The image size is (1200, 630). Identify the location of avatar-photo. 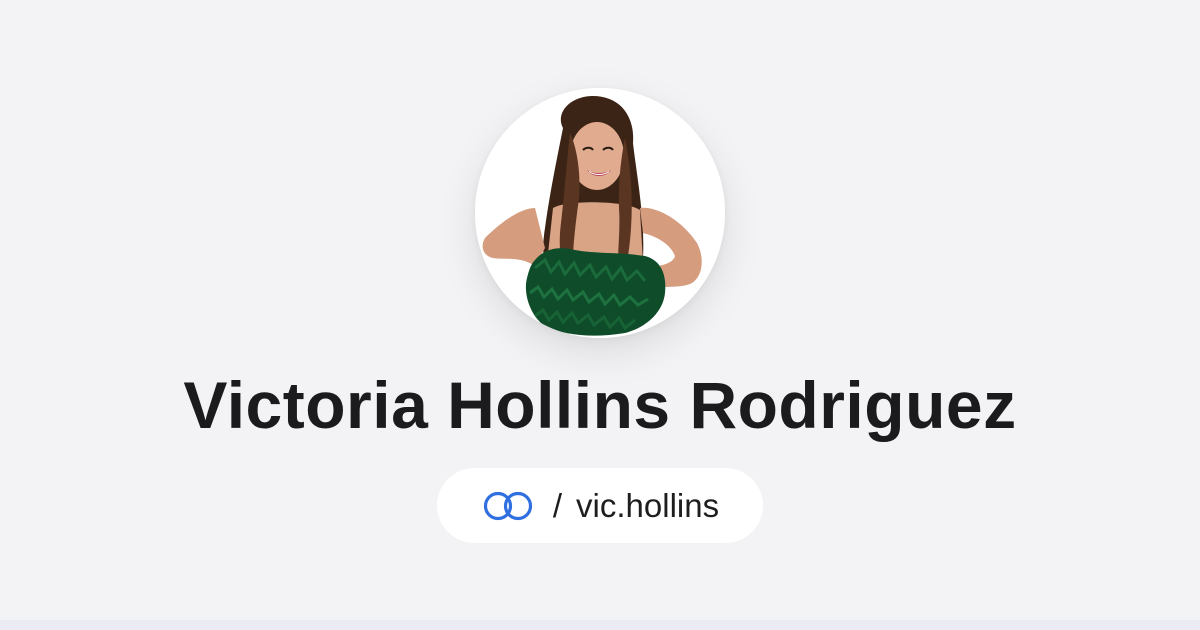
(600, 213).